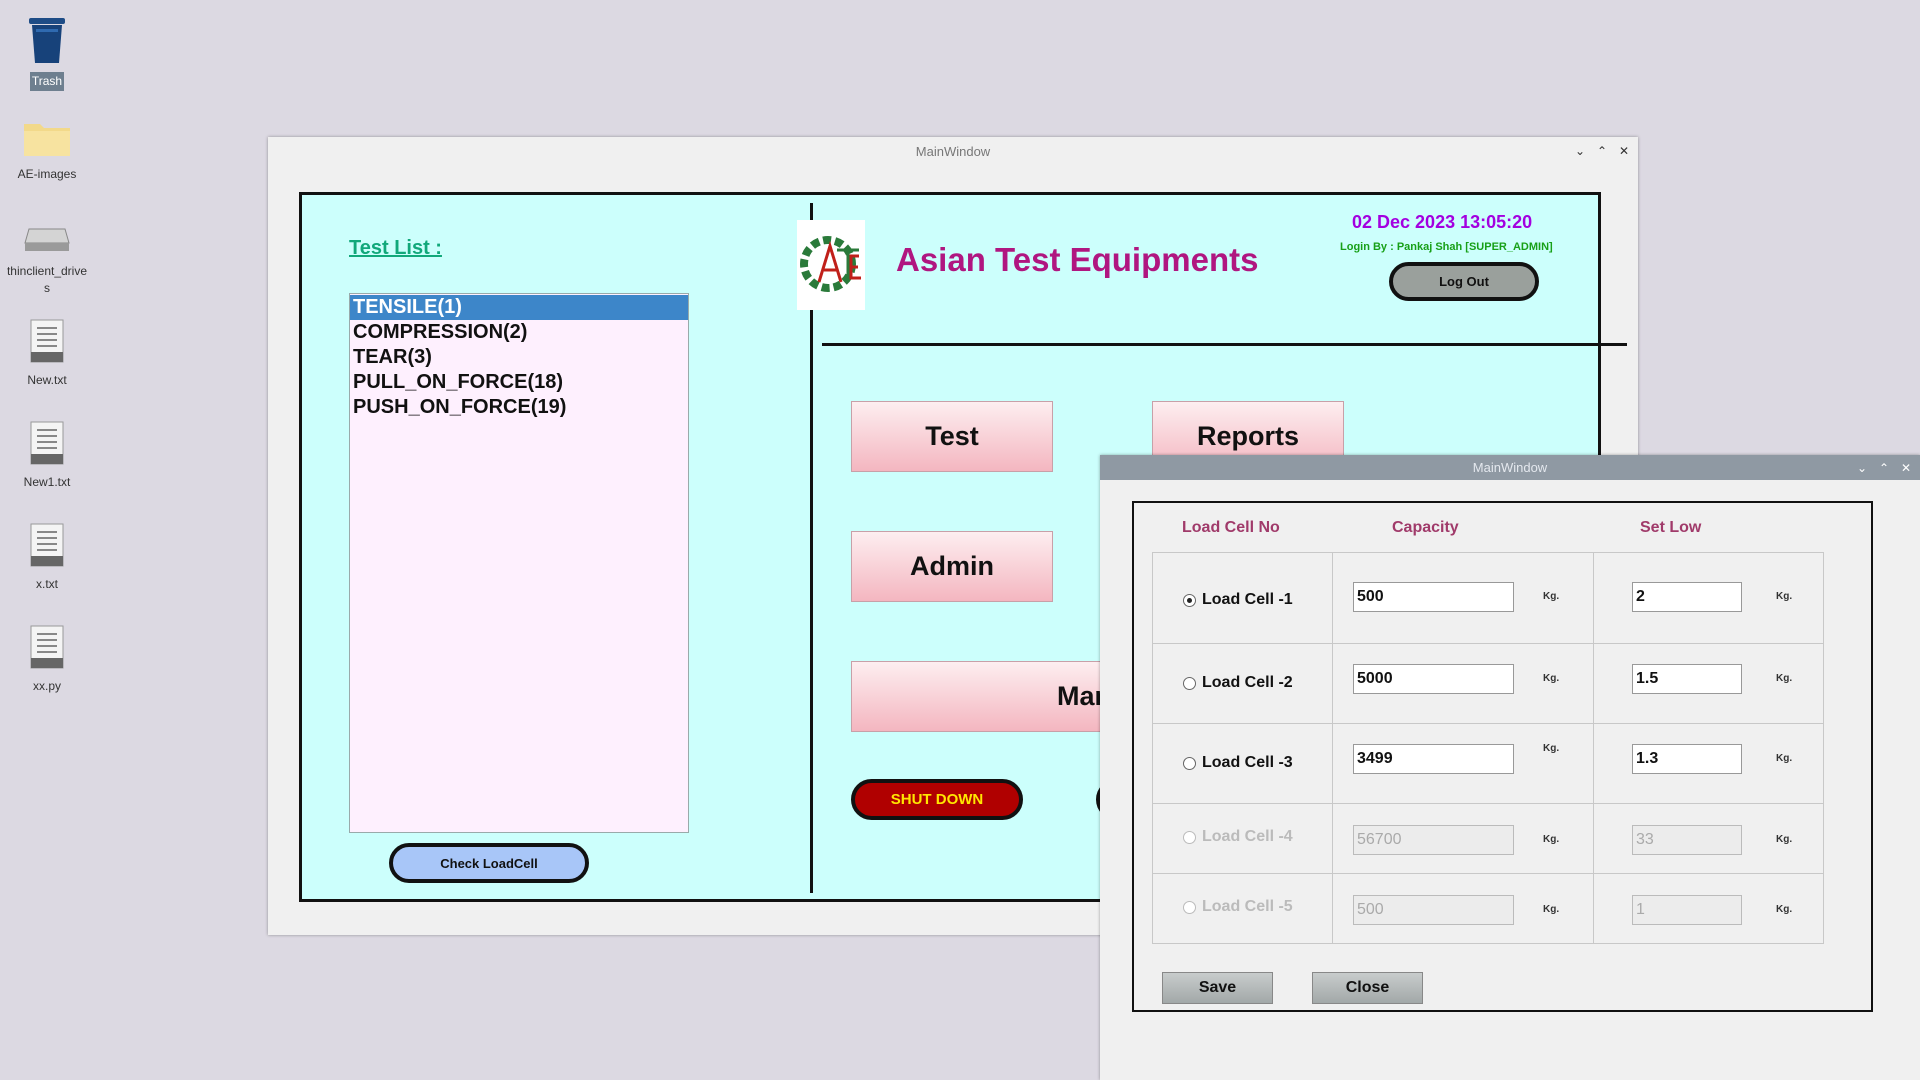 The height and width of the screenshot is (1080, 1920). Describe the element at coordinates (1687, 910) in the screenshot. I see `set-low-input: 1` at that location.